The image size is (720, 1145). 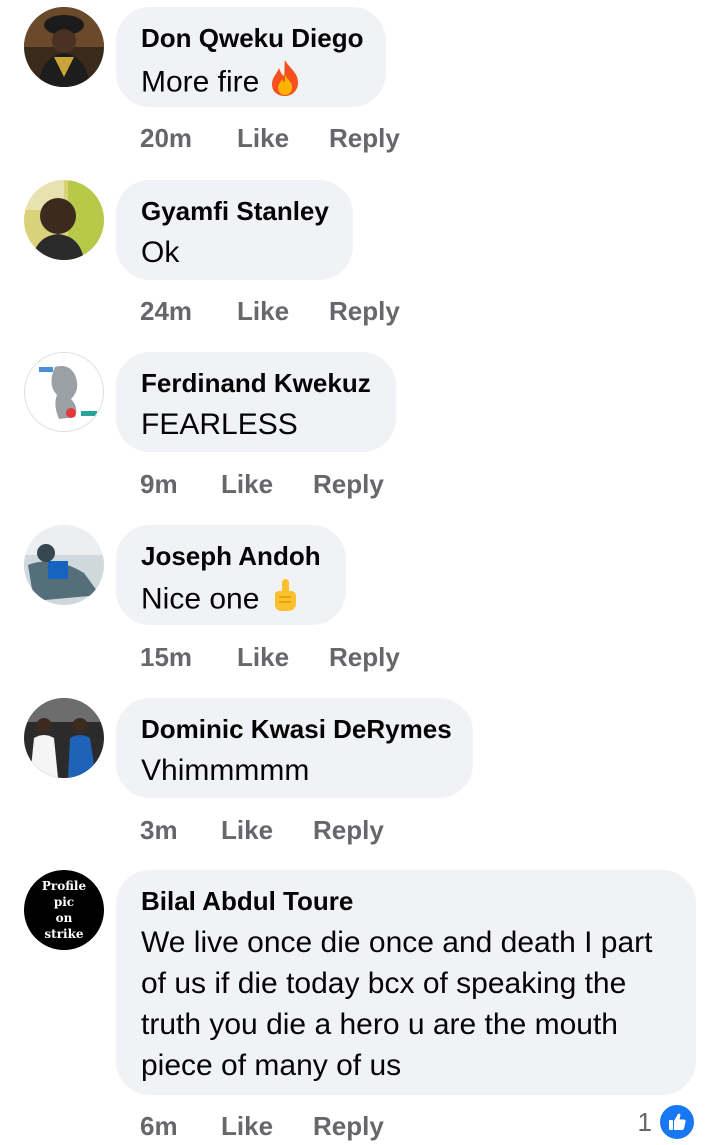 I want to click on thumbs-up-icon, so click(x=677, y=1122).